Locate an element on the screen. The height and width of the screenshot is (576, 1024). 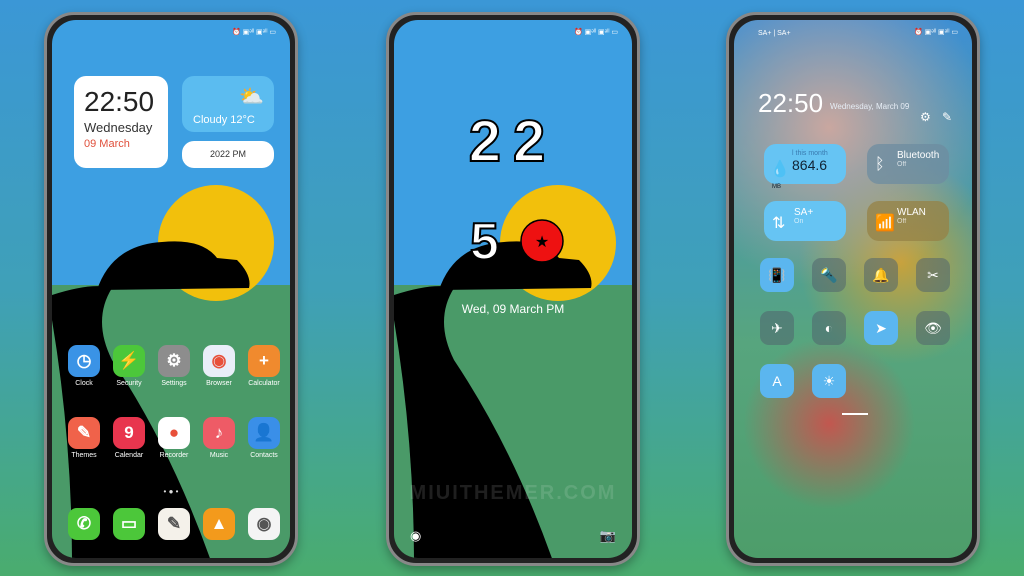
calendar-icon: 9 is located at coordinates (129, 433).